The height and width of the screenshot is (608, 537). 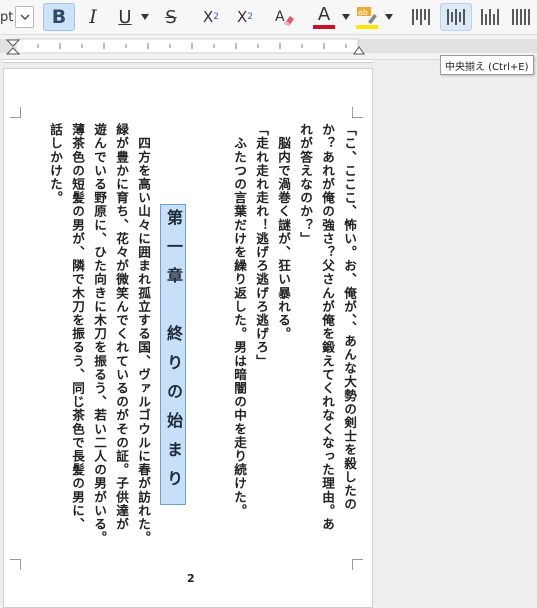 I want to click on indent-marker-icon, so click(x=13, y=47).